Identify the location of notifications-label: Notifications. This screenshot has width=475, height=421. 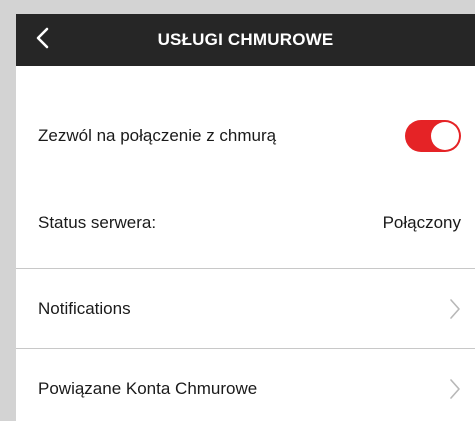
(84, 308).